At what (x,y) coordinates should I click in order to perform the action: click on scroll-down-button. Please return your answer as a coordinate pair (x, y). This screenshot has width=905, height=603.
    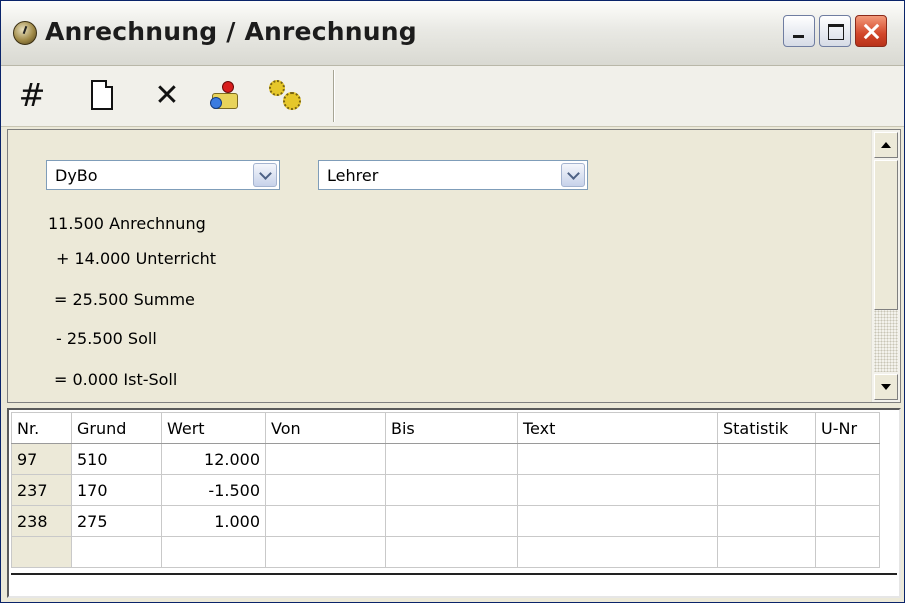
    Looking at the image, I should click on (886, 387).